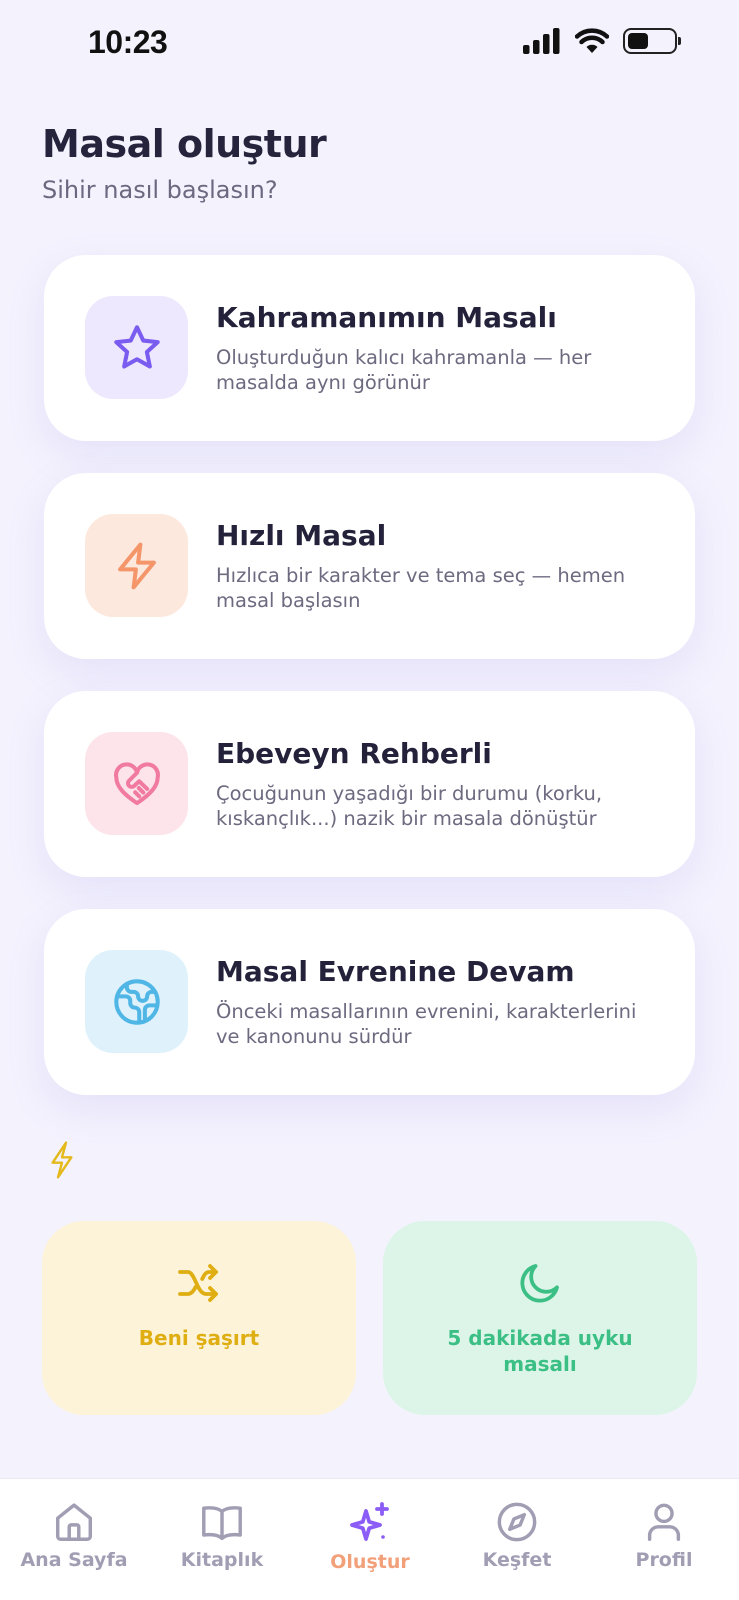 The height and width of the screenshot is (1600, 739). What do you see at coordinates (652, 41) in the screenshot?
I see `battery-icon` at bounding box center [652, 41].